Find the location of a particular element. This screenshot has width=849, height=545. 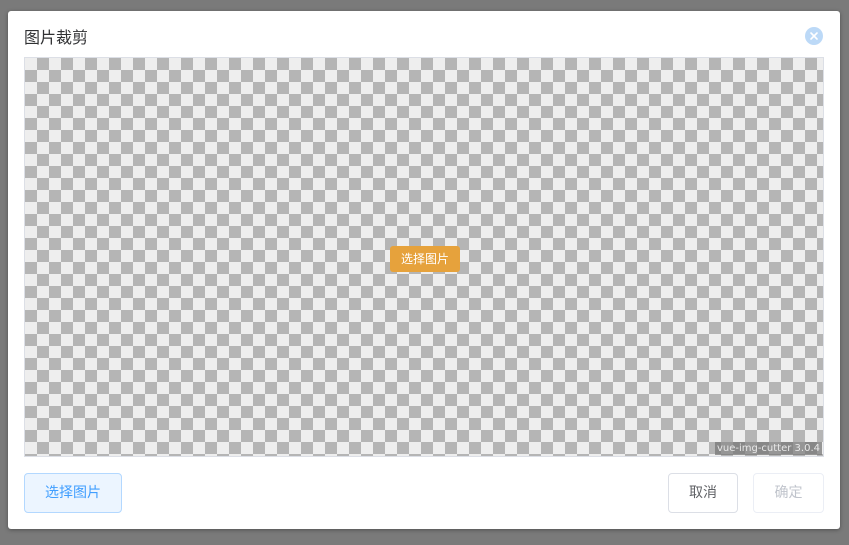

cancel-button: 取消 is located at coordinates (703, 493).